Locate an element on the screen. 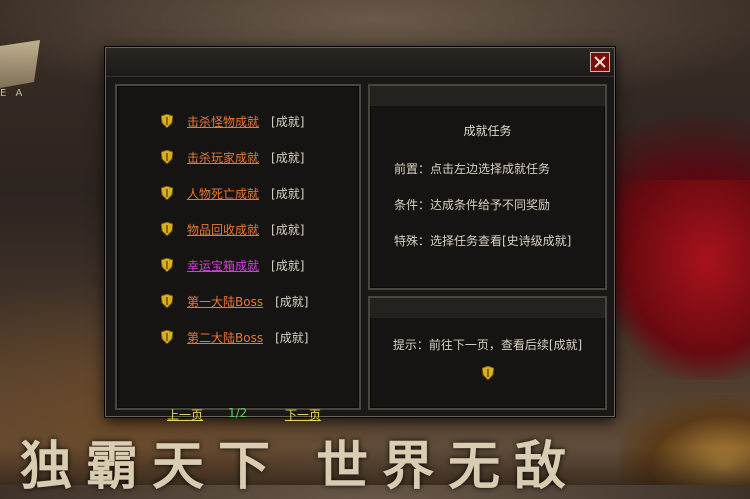 The height and width of the screenshot is (499, 750). game-logo-subtitle: E A is located at coordinates (13, 93).